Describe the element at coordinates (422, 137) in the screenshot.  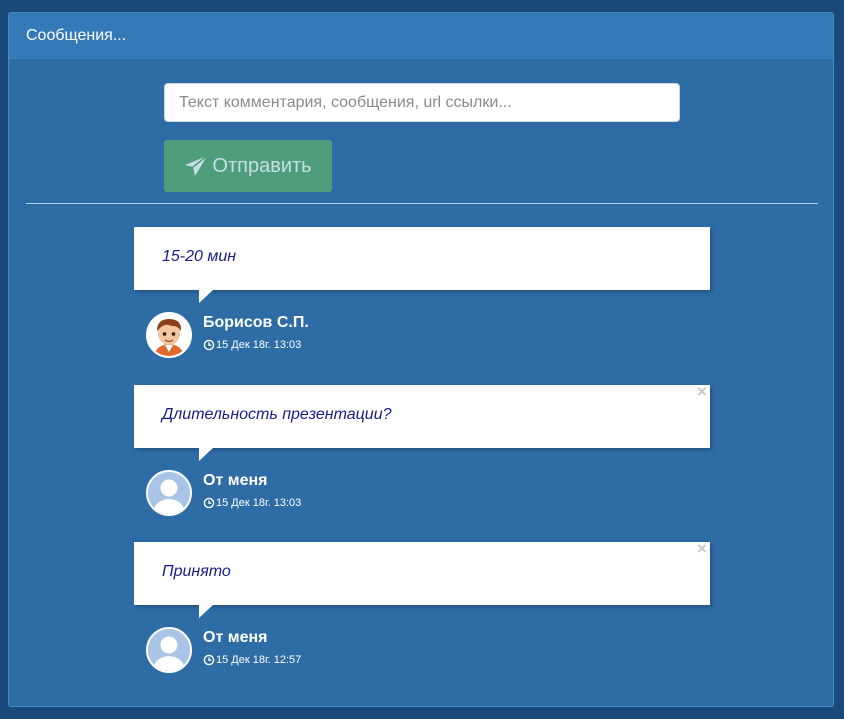
I see `message-composer: Отправить` at that location.